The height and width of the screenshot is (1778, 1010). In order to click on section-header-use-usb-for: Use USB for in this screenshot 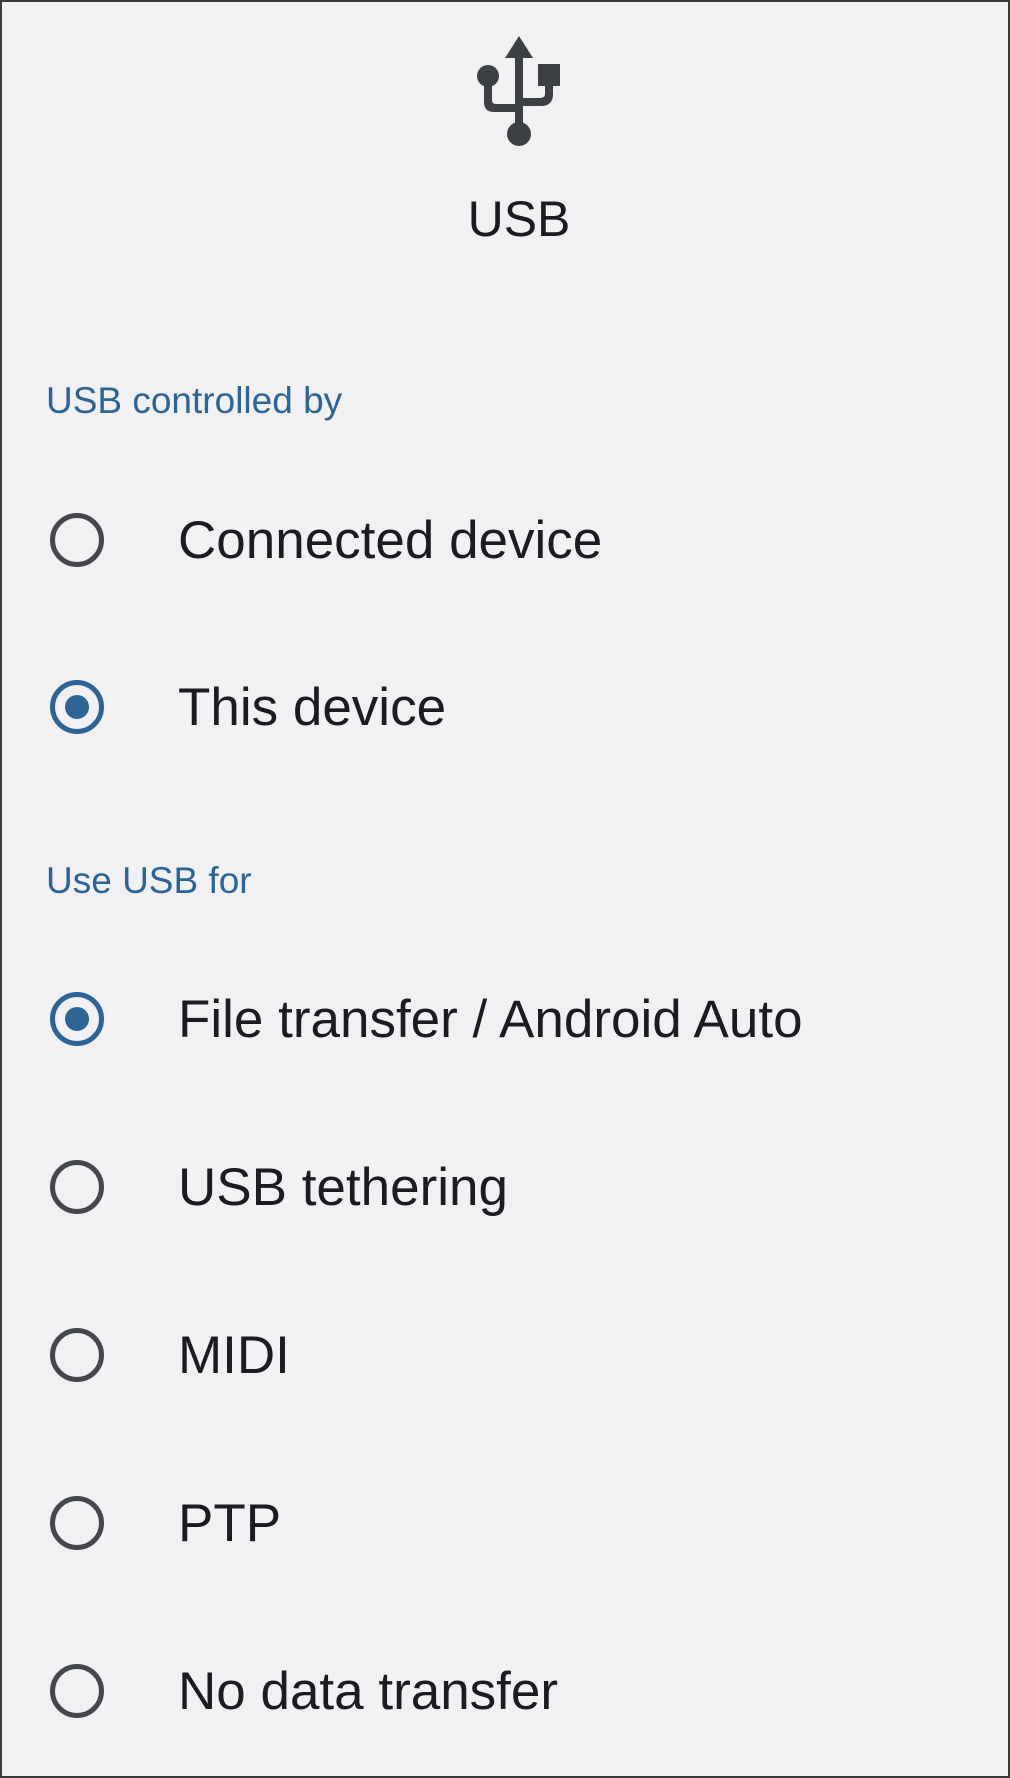, I will do `click(149, 880)`.